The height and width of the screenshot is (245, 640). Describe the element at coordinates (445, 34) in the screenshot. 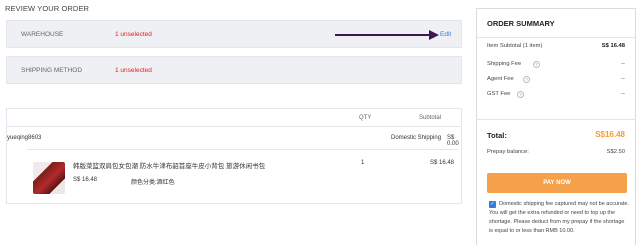

I see `warehouse-edit-link: Edit` at that location.